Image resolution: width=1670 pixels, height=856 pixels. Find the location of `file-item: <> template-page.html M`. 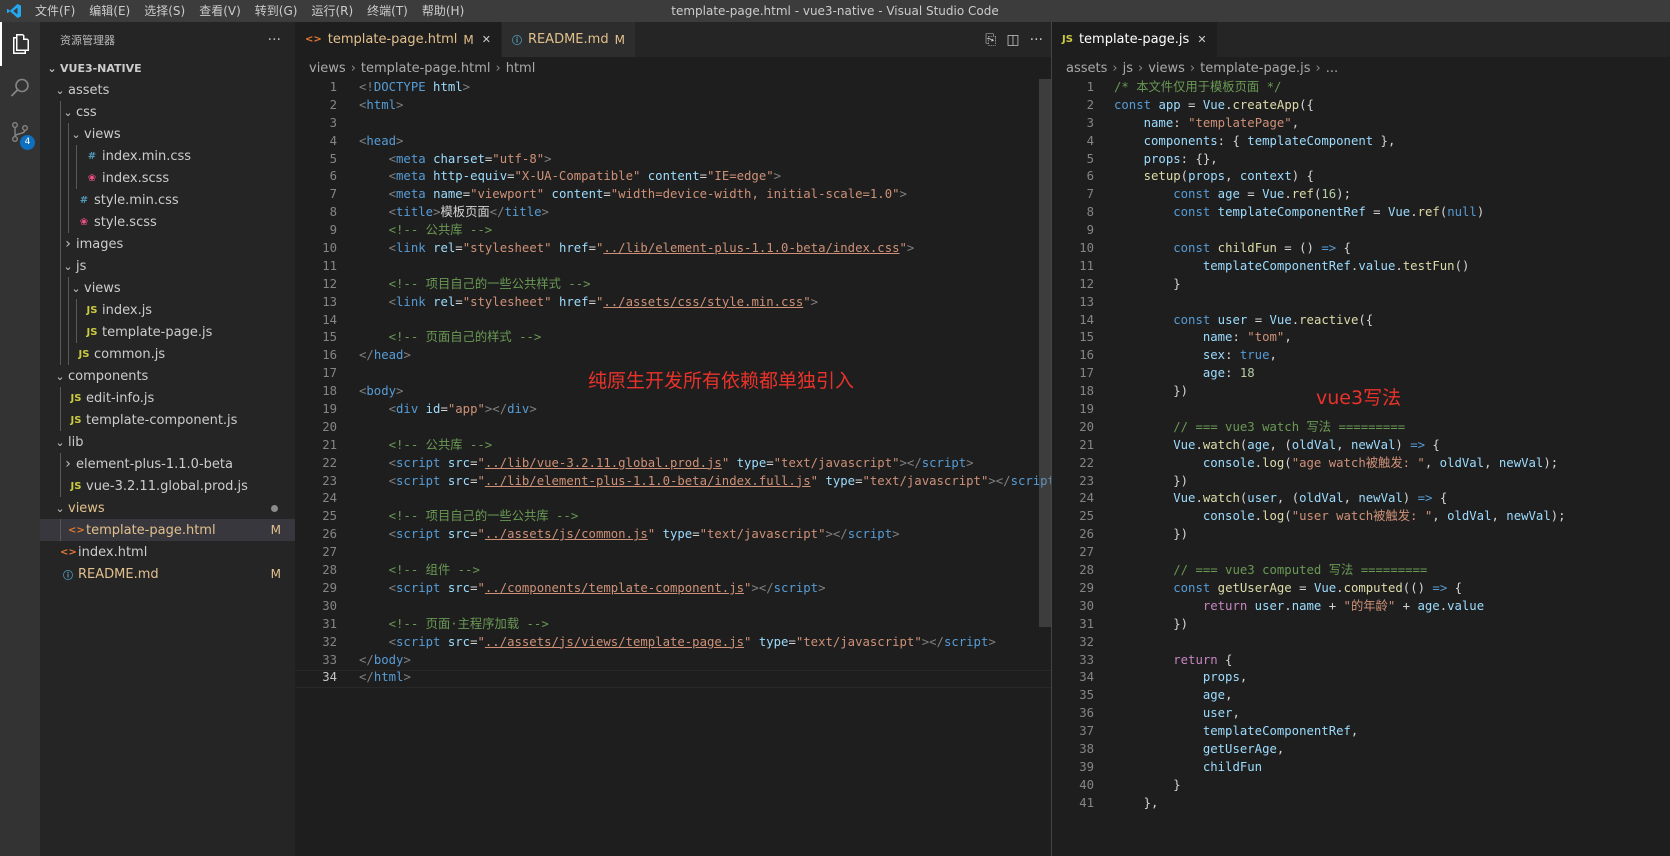

file-item: <> template-page.html M is located at coordinates (167, 530).